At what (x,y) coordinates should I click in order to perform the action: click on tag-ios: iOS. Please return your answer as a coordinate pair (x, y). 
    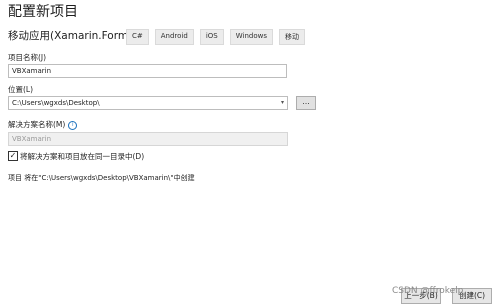
    Looking at the image, I should click on (211, 37).